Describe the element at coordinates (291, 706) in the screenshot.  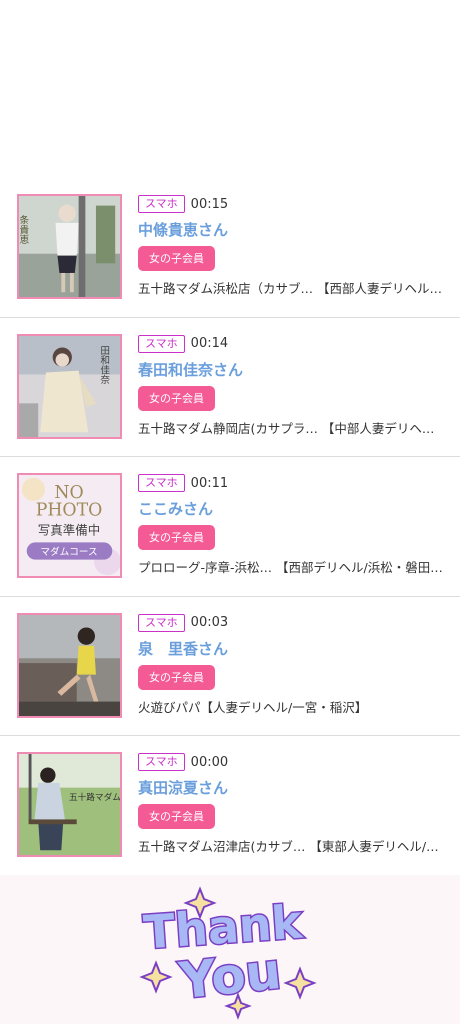
I see `shop-name: 火遊びパパ【人妻デリヘル/一宮・稲沢】` at that location.